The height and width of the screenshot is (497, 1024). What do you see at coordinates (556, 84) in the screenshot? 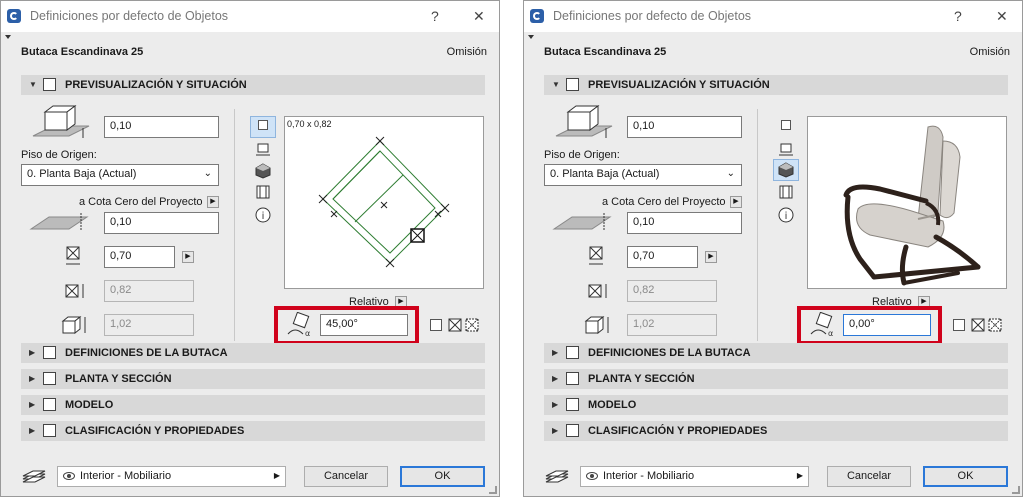
I see `collapse-arrow-icon: ▼` at bounding box center [556, 84].